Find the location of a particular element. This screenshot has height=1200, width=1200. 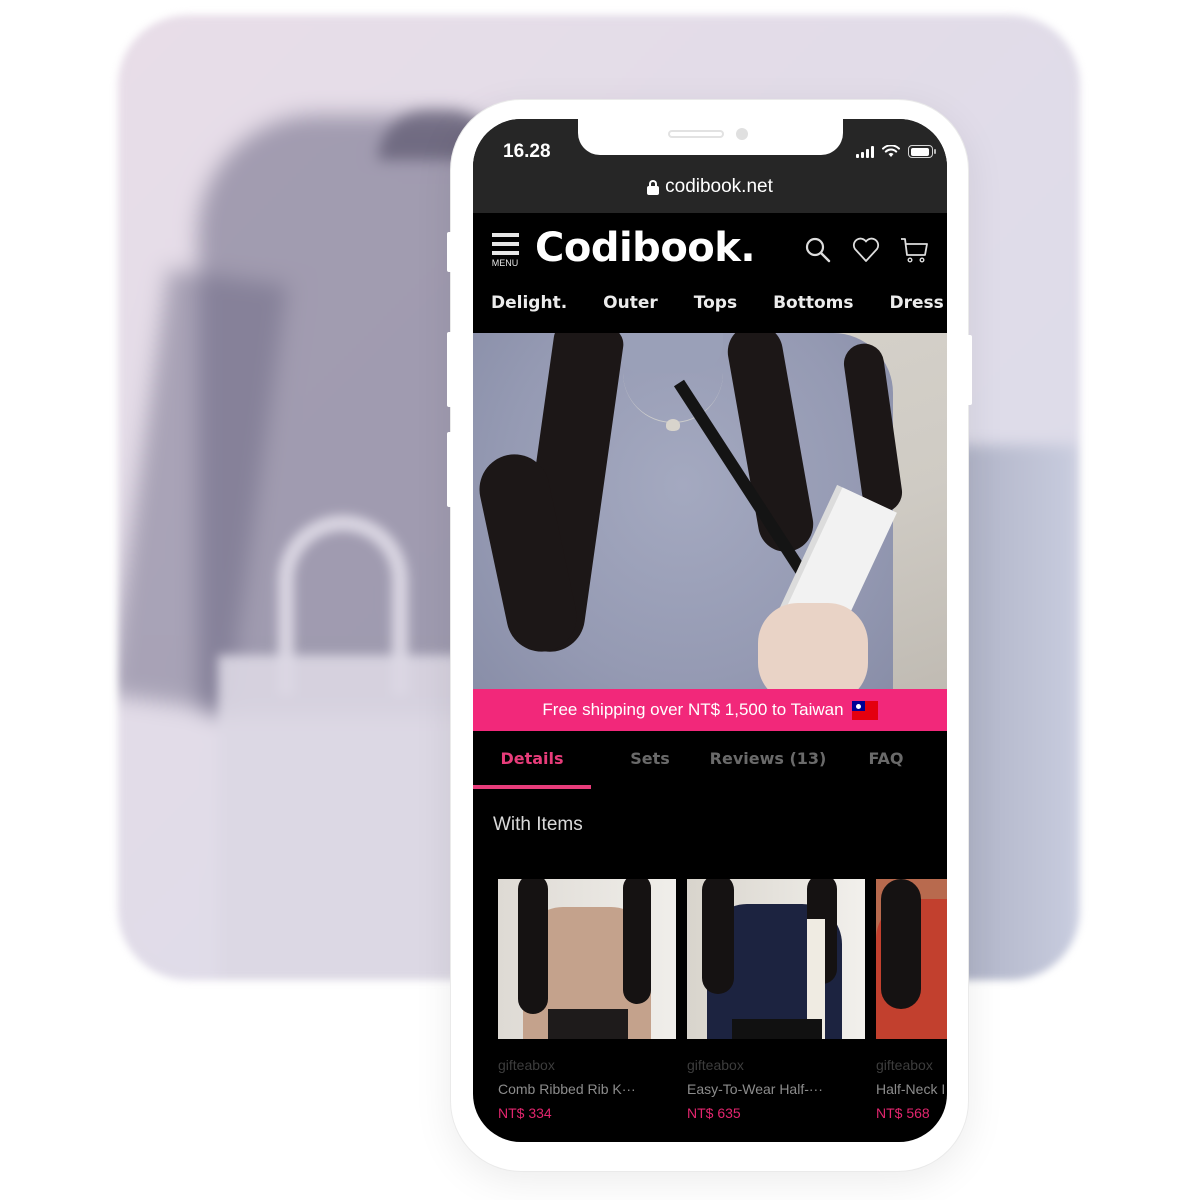

product-price: NT$ 635 is located at coordinates (714, 1113).